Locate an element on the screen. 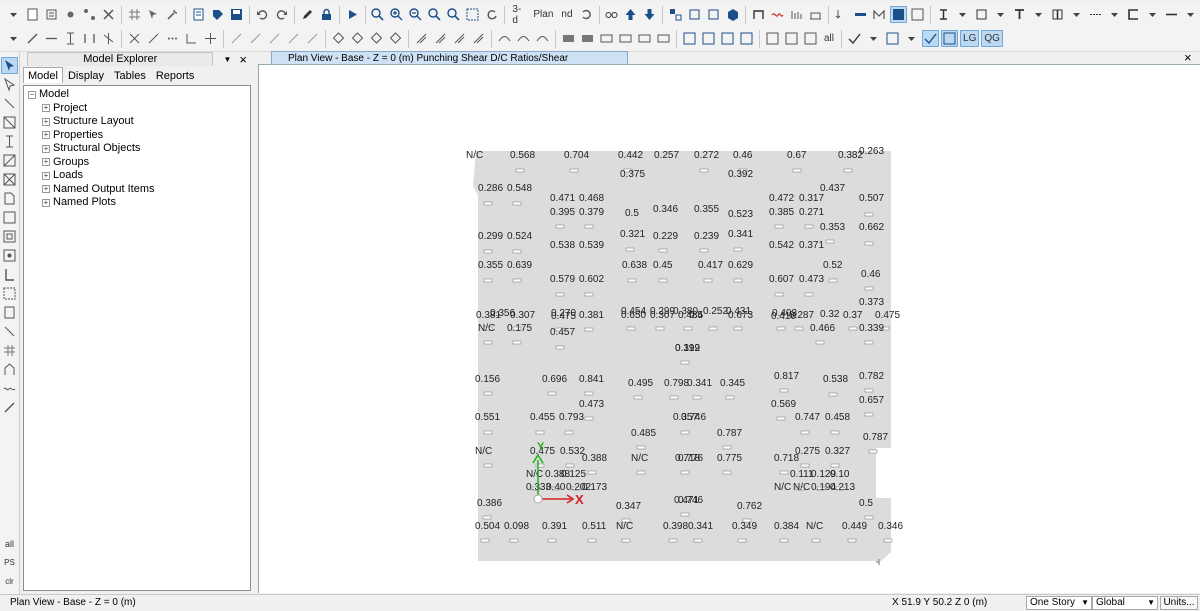 This screenshot has width=1200, height=611. dash-line-icon is located at coordinates (1095, 14).